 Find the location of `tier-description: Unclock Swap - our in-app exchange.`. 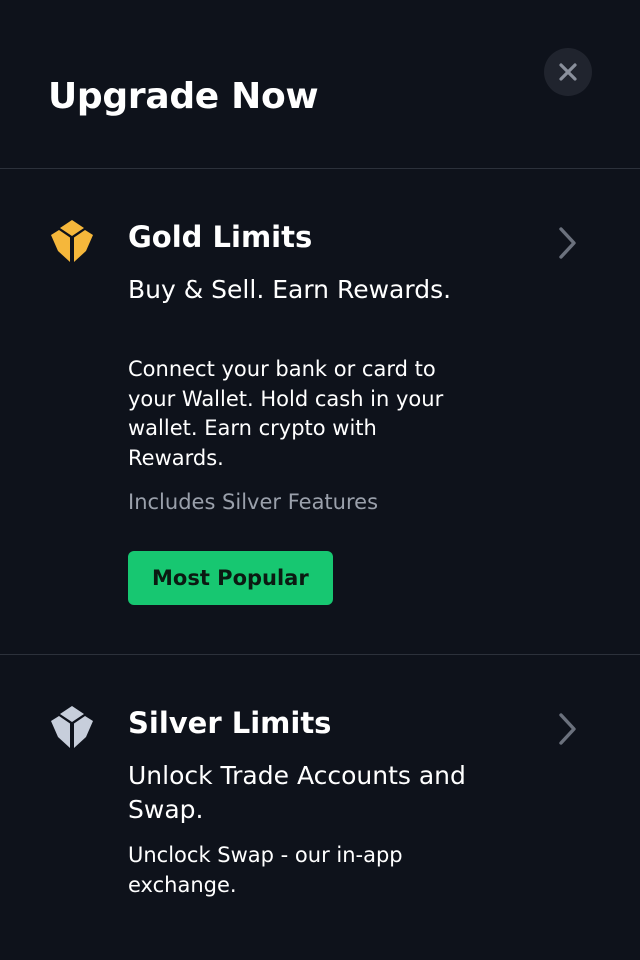

tier-description: Unclock Swap - our in-app exchange. is located at coordinates (265, 870).